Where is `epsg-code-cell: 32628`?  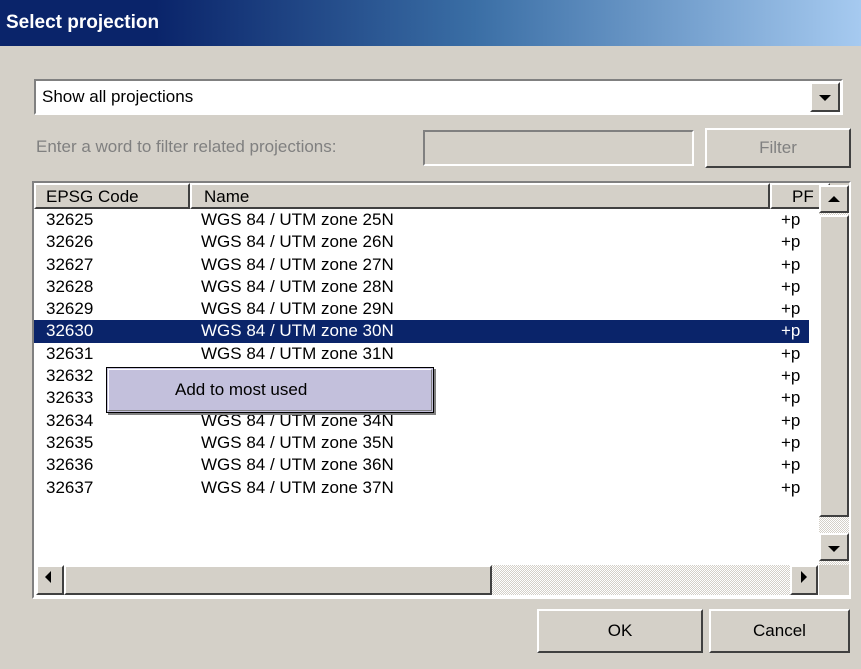
epsg-code-cell: 32628 is located at coordinates (70, 286).